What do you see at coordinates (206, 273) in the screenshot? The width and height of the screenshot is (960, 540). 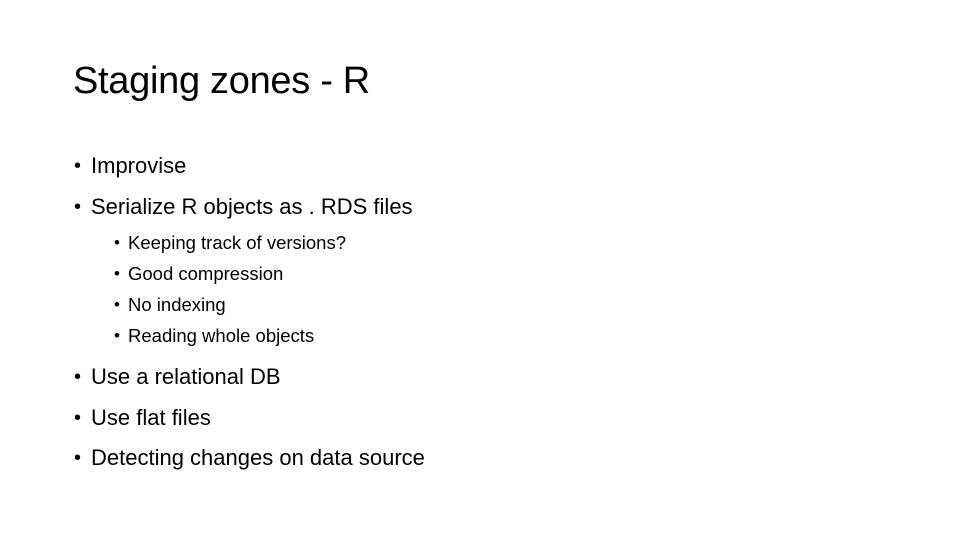 I see `sub-bullet-text: Good compression` at bounding box center [206, 273].